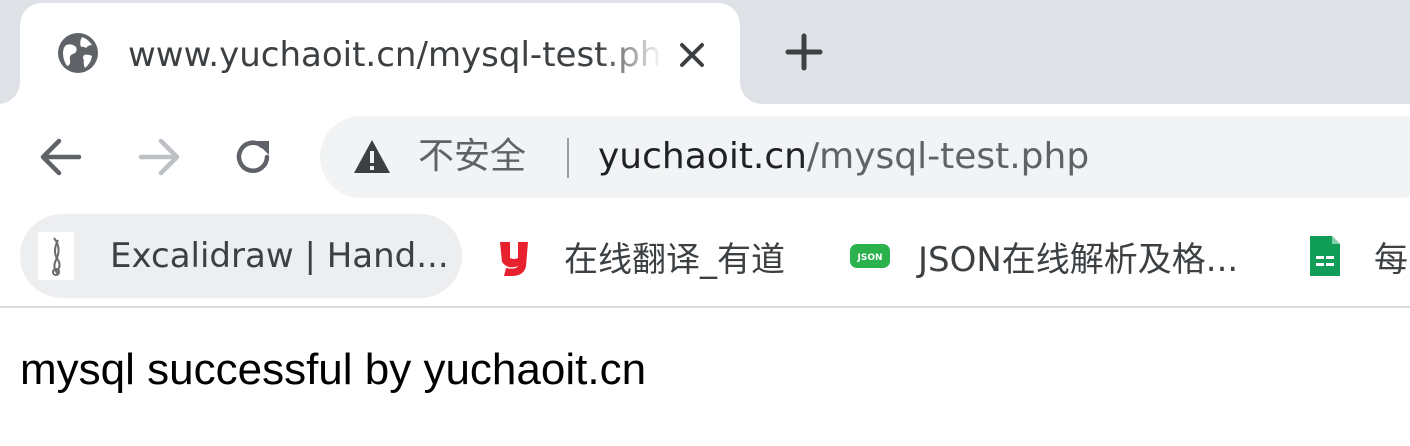  I want to click on bookmark-label: 在线翻译_有道, so click(674, 259).